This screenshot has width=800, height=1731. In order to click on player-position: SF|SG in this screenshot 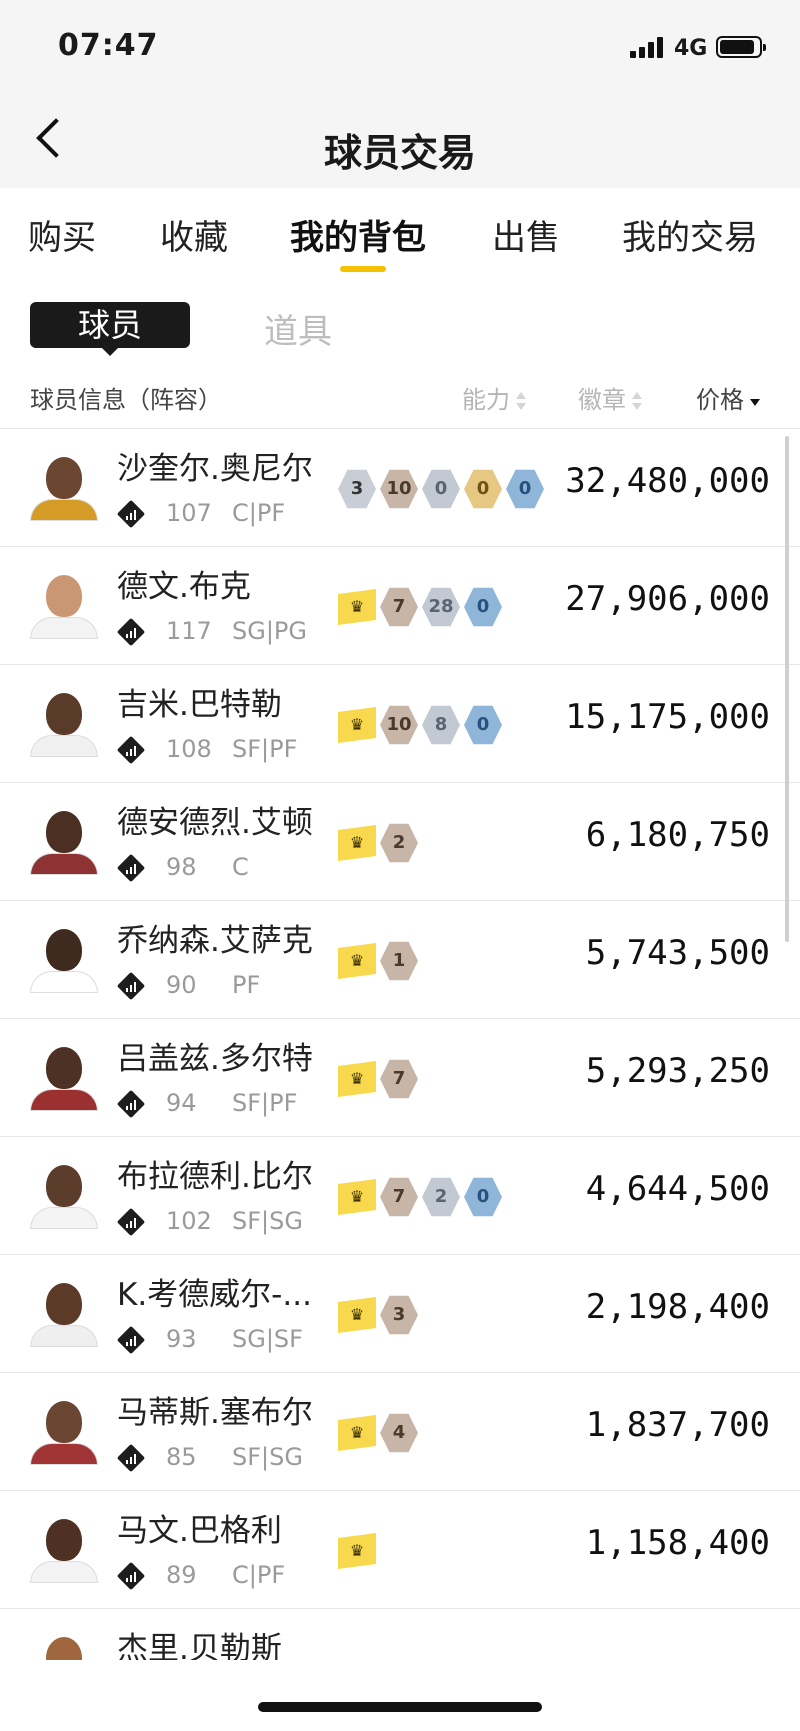, I will do `click(267, 1221)`.